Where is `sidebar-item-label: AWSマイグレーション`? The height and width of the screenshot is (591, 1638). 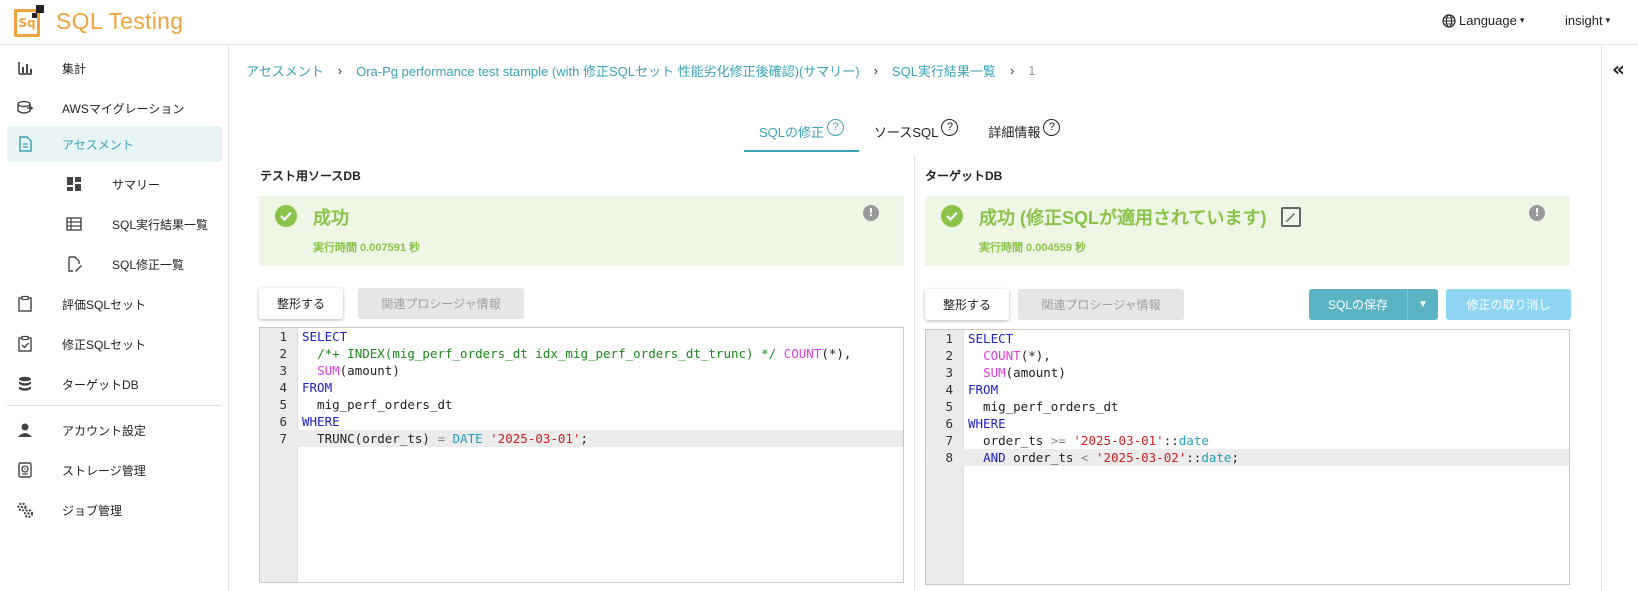 sidebar-item-label: AWSマイグレーション is located at coordinates (123, 108).